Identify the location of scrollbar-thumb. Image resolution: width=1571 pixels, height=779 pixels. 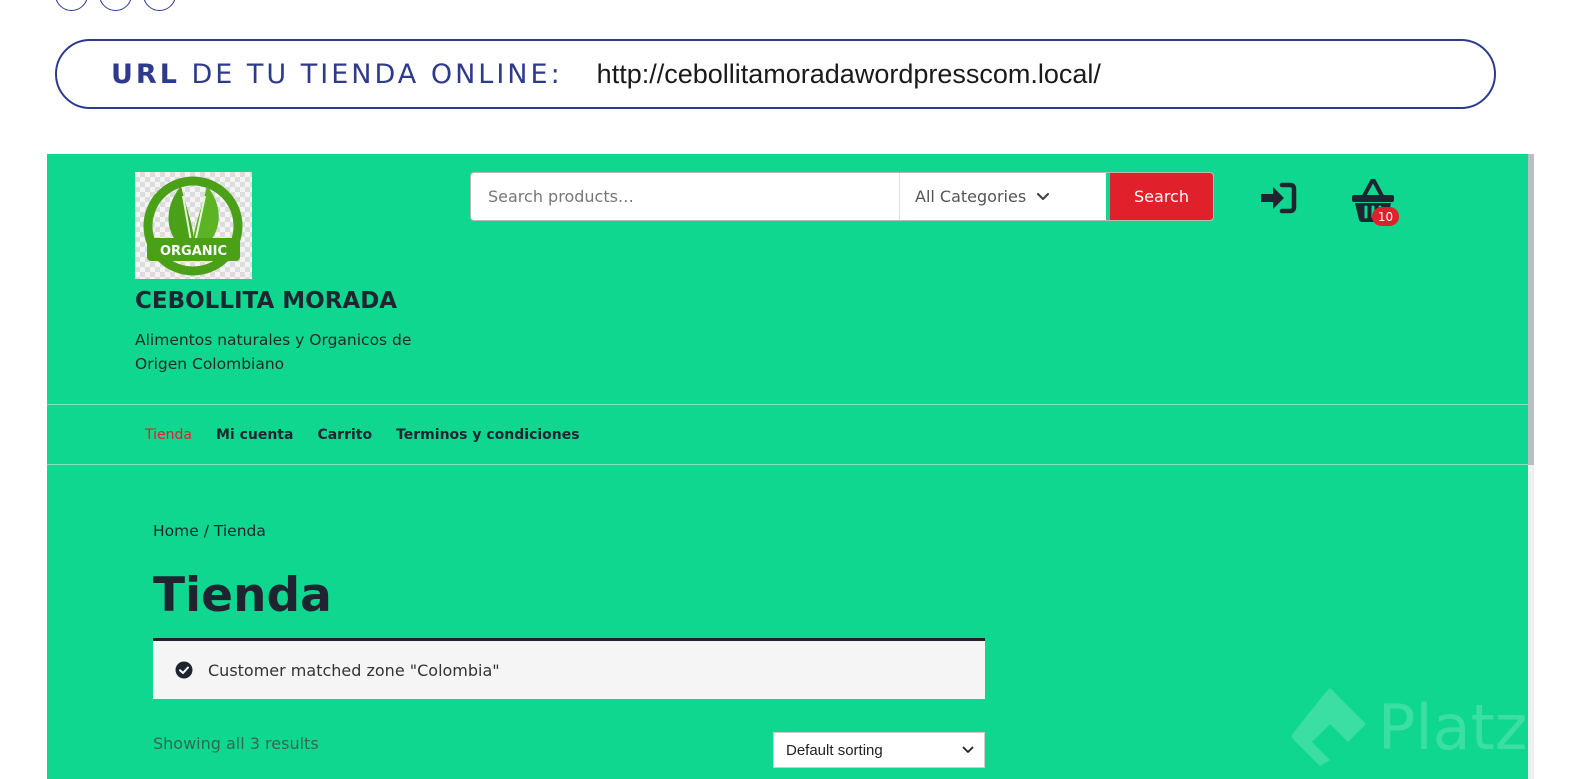
(1531, 309).